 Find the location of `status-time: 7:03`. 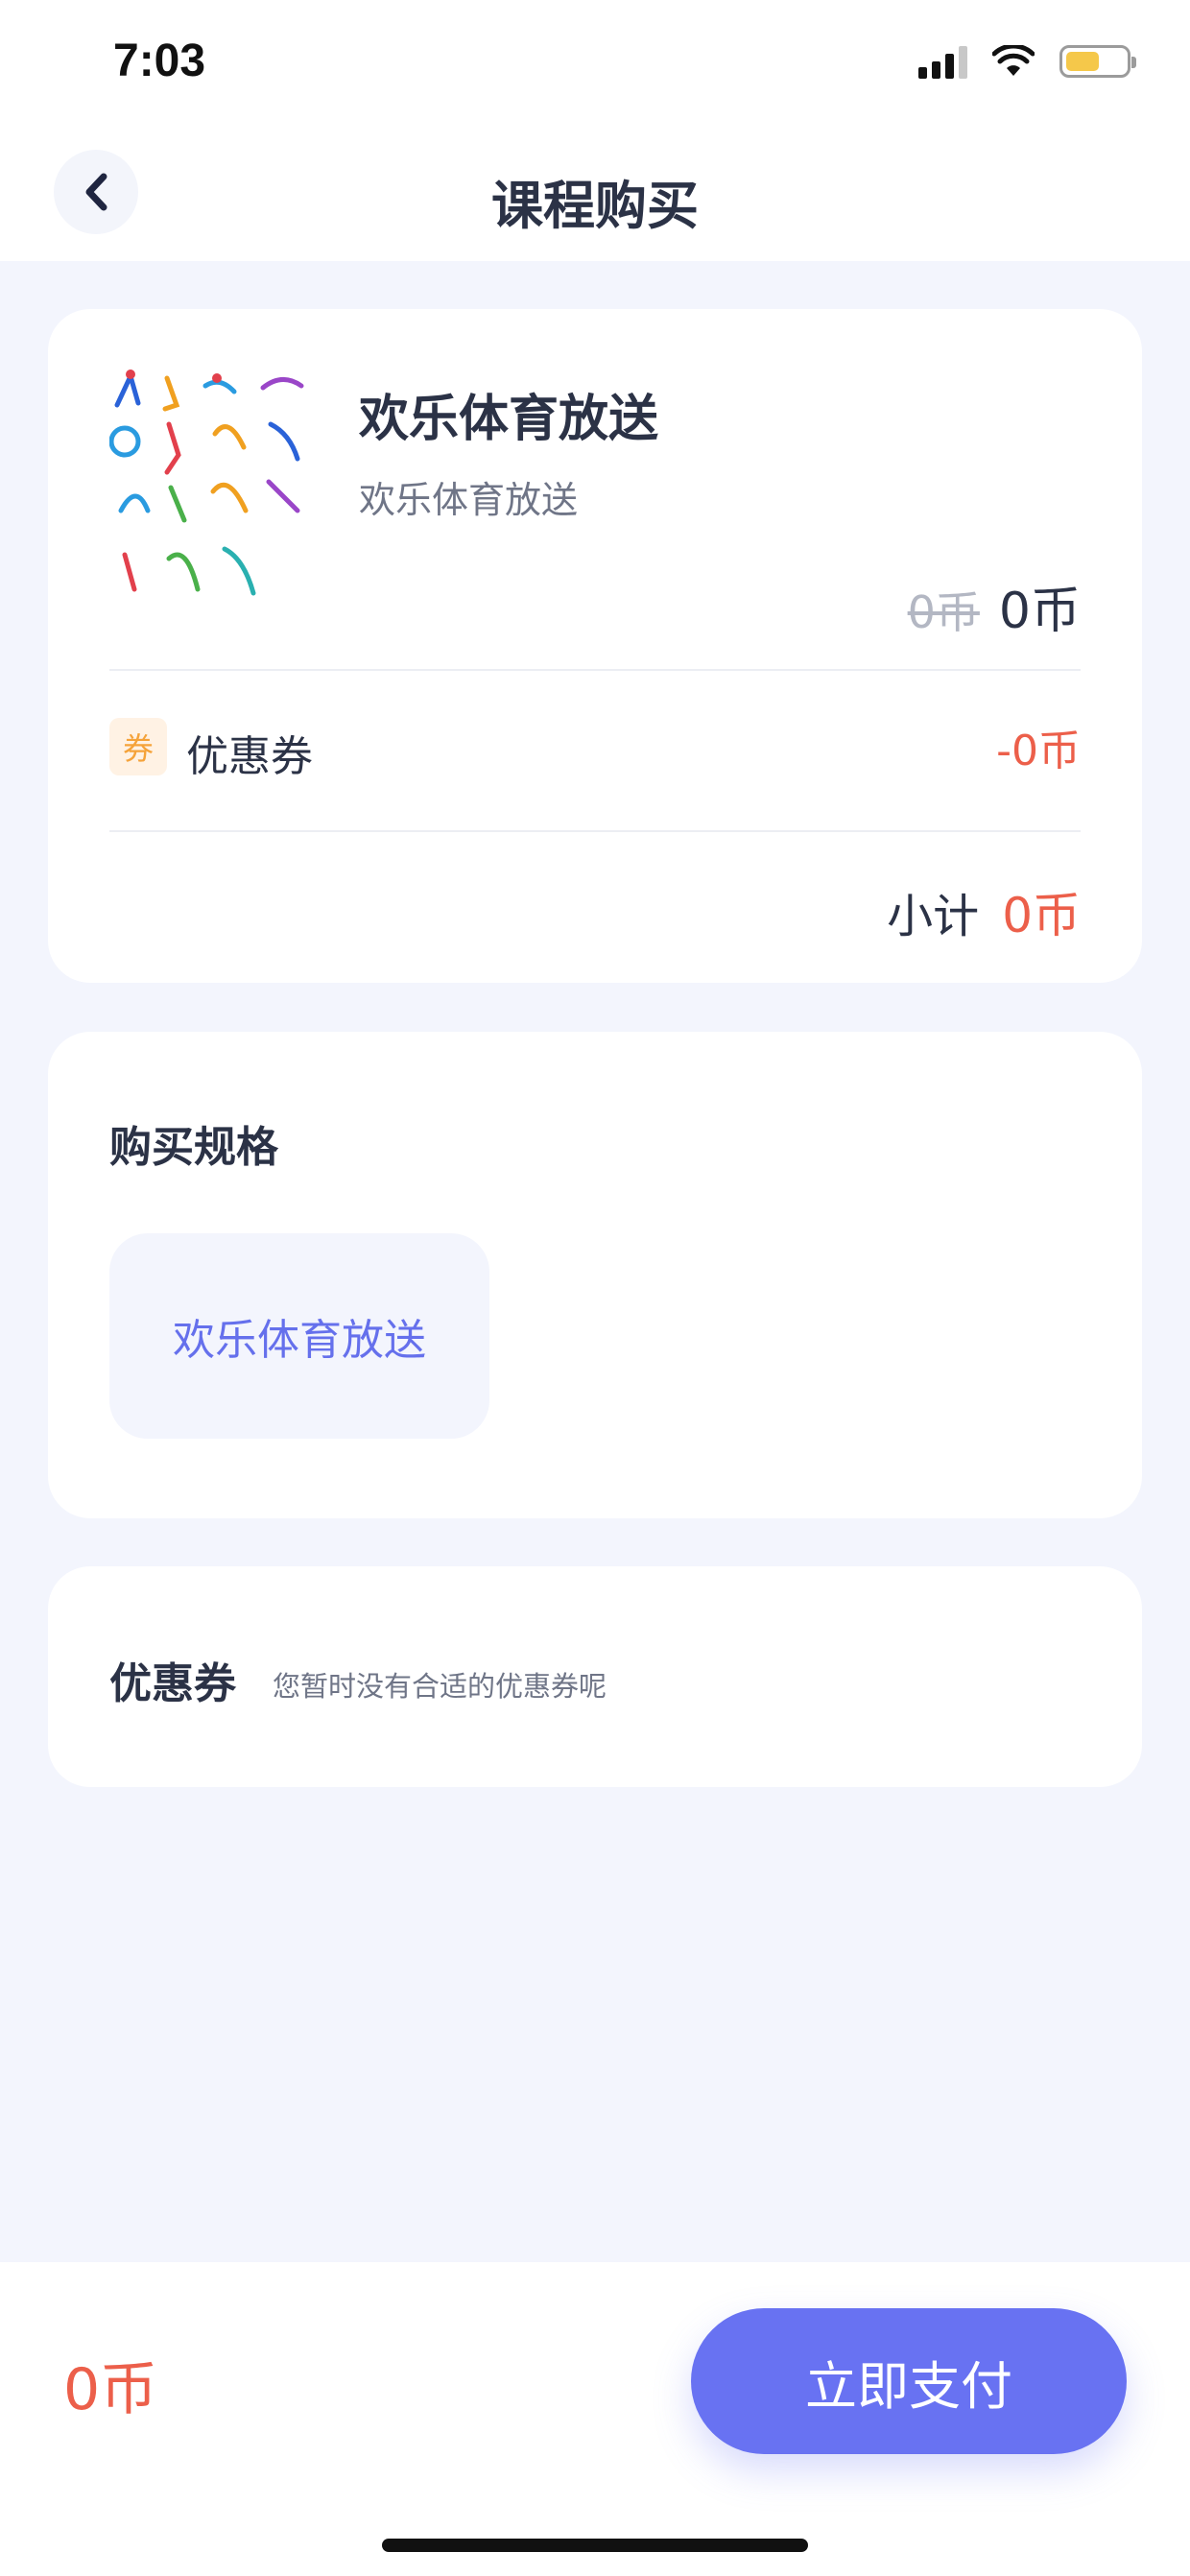

status-time: 7:03 is located at coordinates (159, 61).